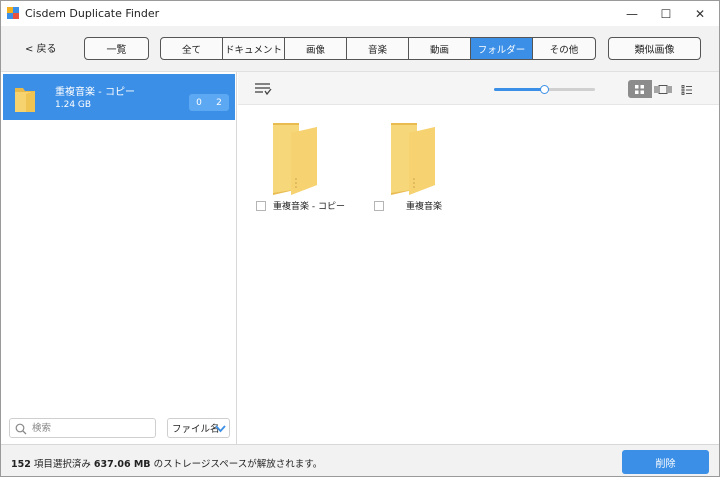 The height and width of the screenshot is (477, 720). What do you see at coordinates (632, 13) in the screenshot?
I see `minimize-button: —` at bounding box center [632, 13].